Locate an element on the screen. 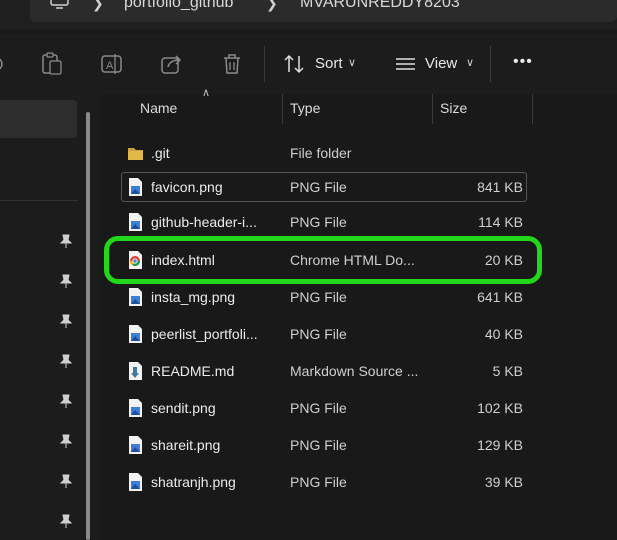 This screenshot has width=617, height=540. nav-item-selected is located at coordinates (38, 119).